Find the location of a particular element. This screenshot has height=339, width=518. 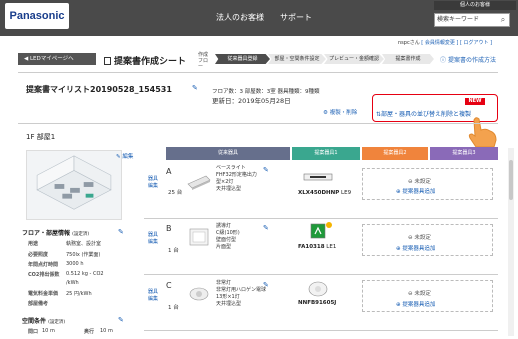

row-letter: C is located at coordinates (169, 285).